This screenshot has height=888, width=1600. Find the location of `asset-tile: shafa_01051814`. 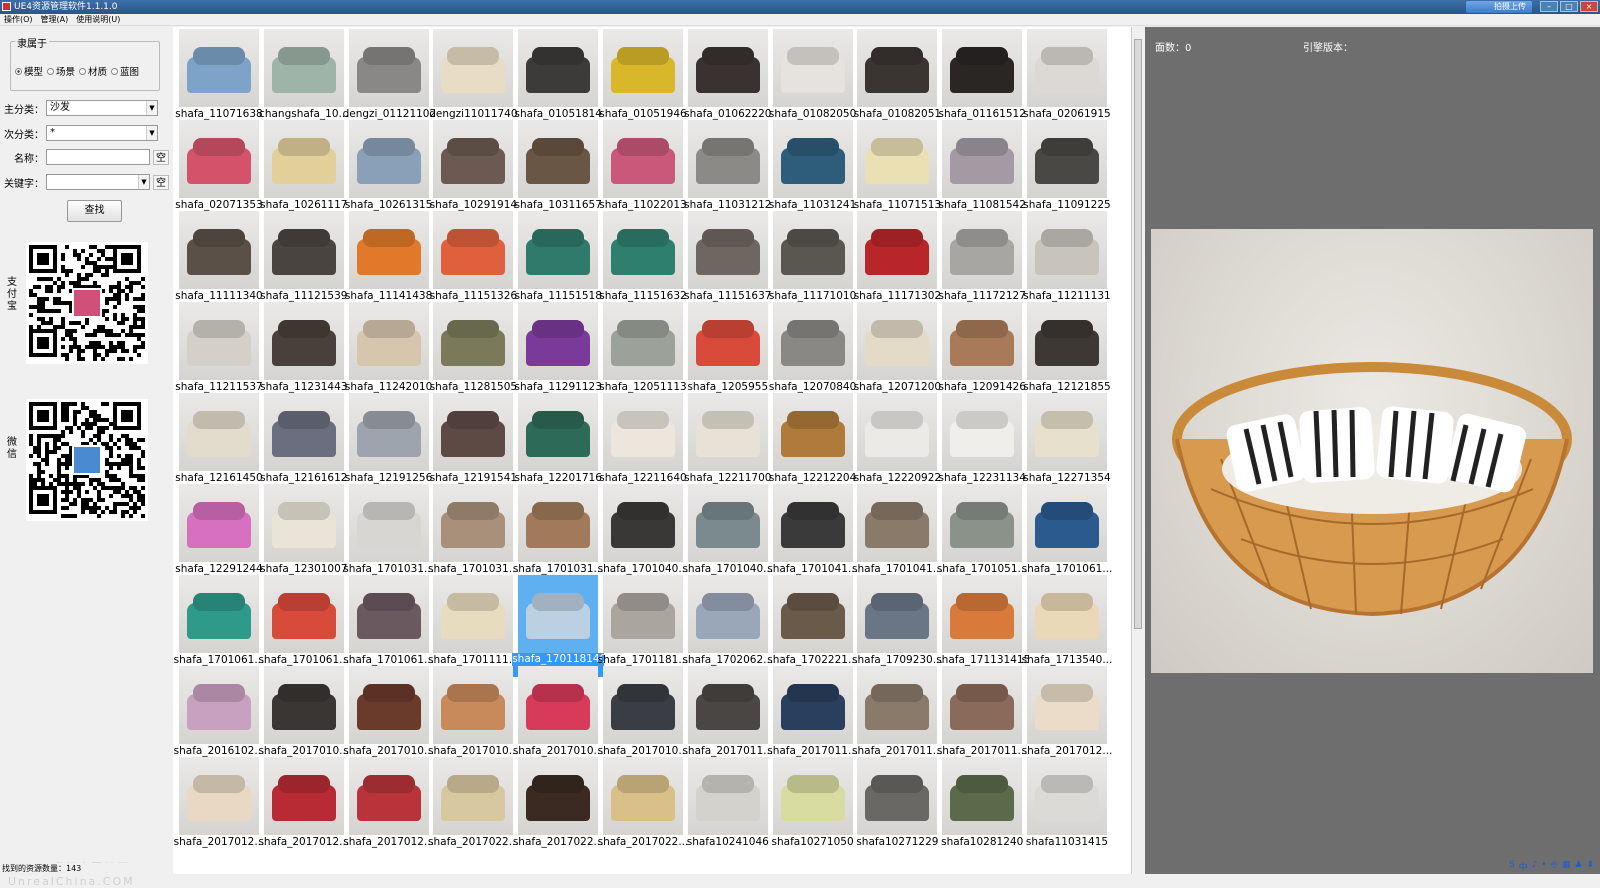

asset-tile: shafa_01051814 is located at coordinates (557, 73).